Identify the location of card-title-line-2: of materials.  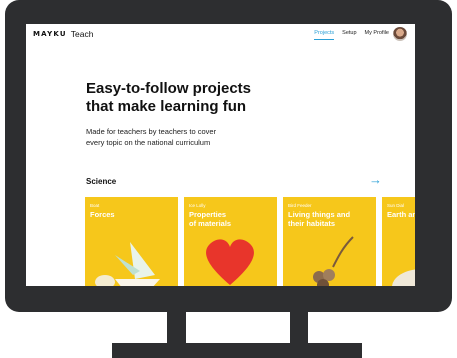
(210, 223).